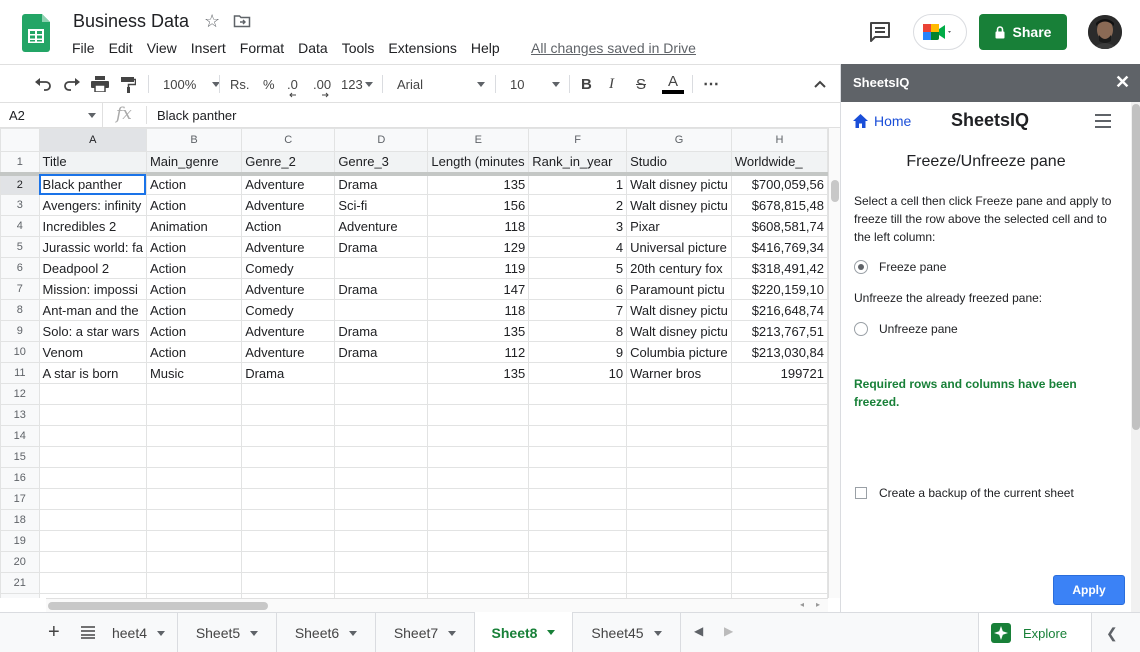  I want to click on add-sheet-icon: +, so click(54, 632).